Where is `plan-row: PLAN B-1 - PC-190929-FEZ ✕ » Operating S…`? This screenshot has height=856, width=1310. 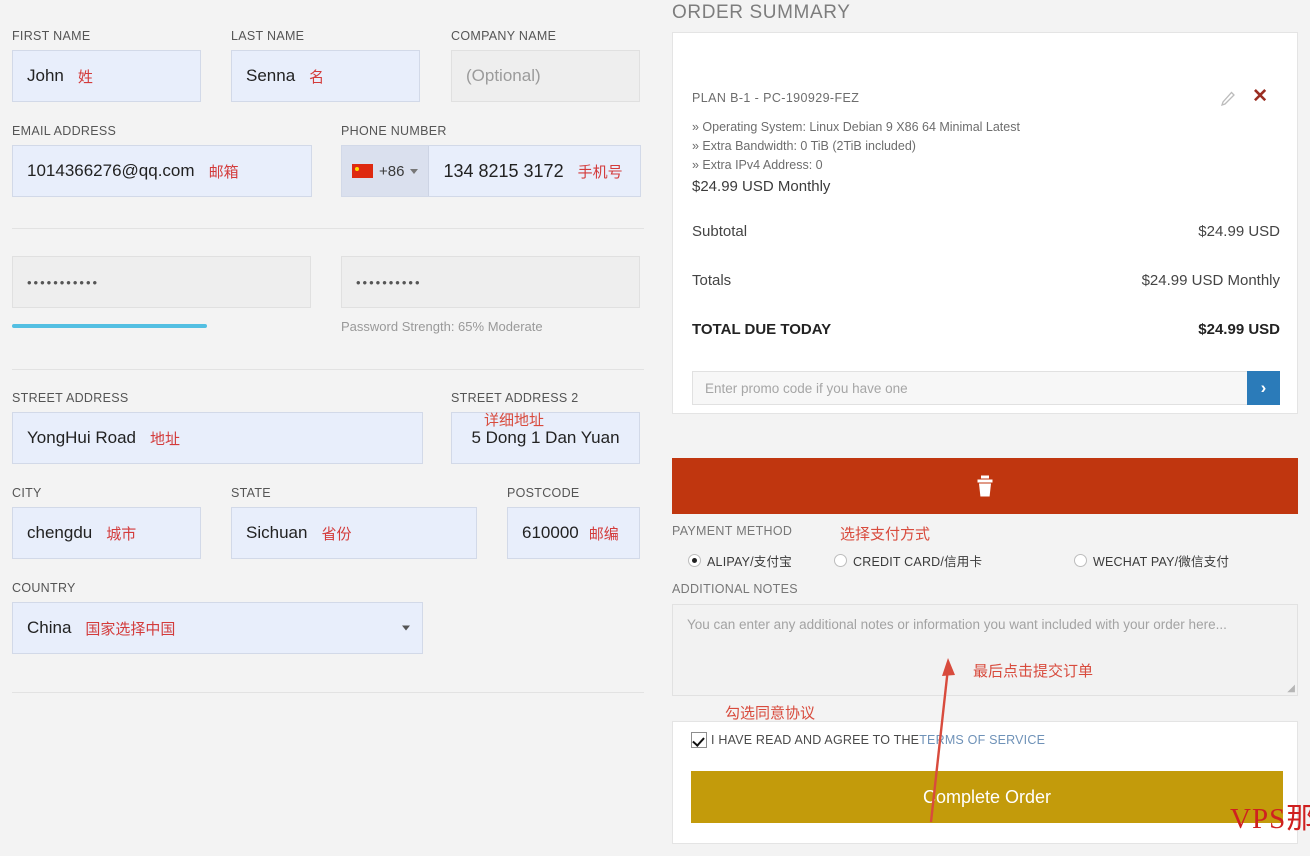 plan-row: PLAN B-1 - PC-190929-FEZ ✕ » Operating S… is located at coordinates (986, 141).